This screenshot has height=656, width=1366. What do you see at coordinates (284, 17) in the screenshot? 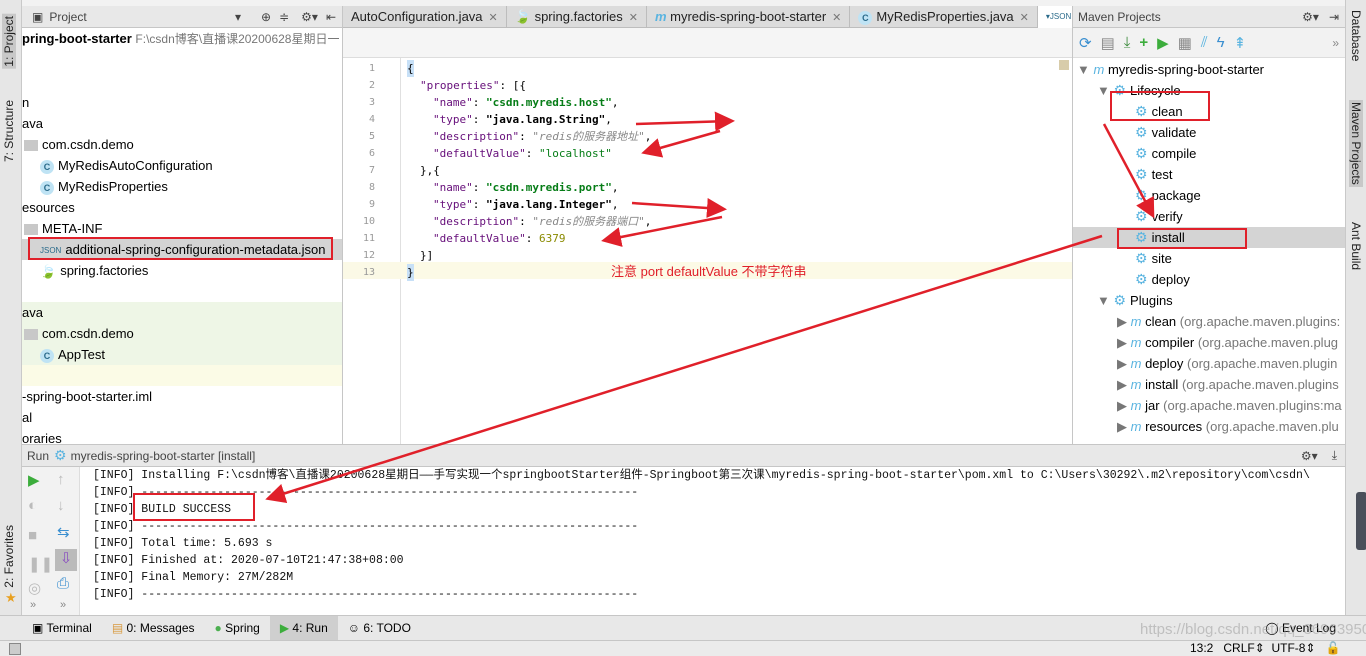
I see `collapse-icon: ≑` at bounding box center [284, 17].